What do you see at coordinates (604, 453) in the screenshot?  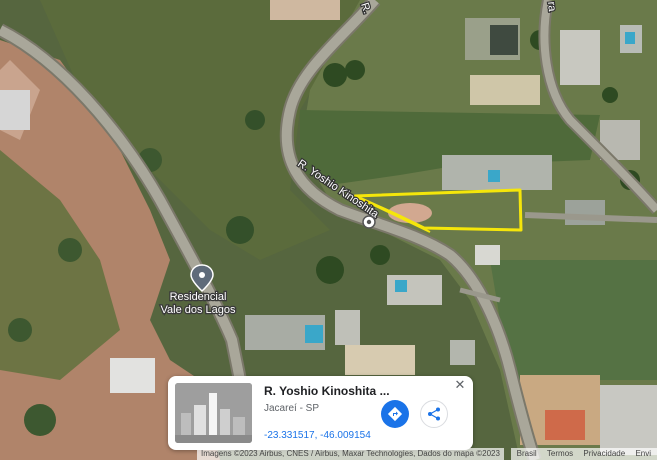 I see `footer-link-privacy: Privacidade` at bounding box center [604, 453].